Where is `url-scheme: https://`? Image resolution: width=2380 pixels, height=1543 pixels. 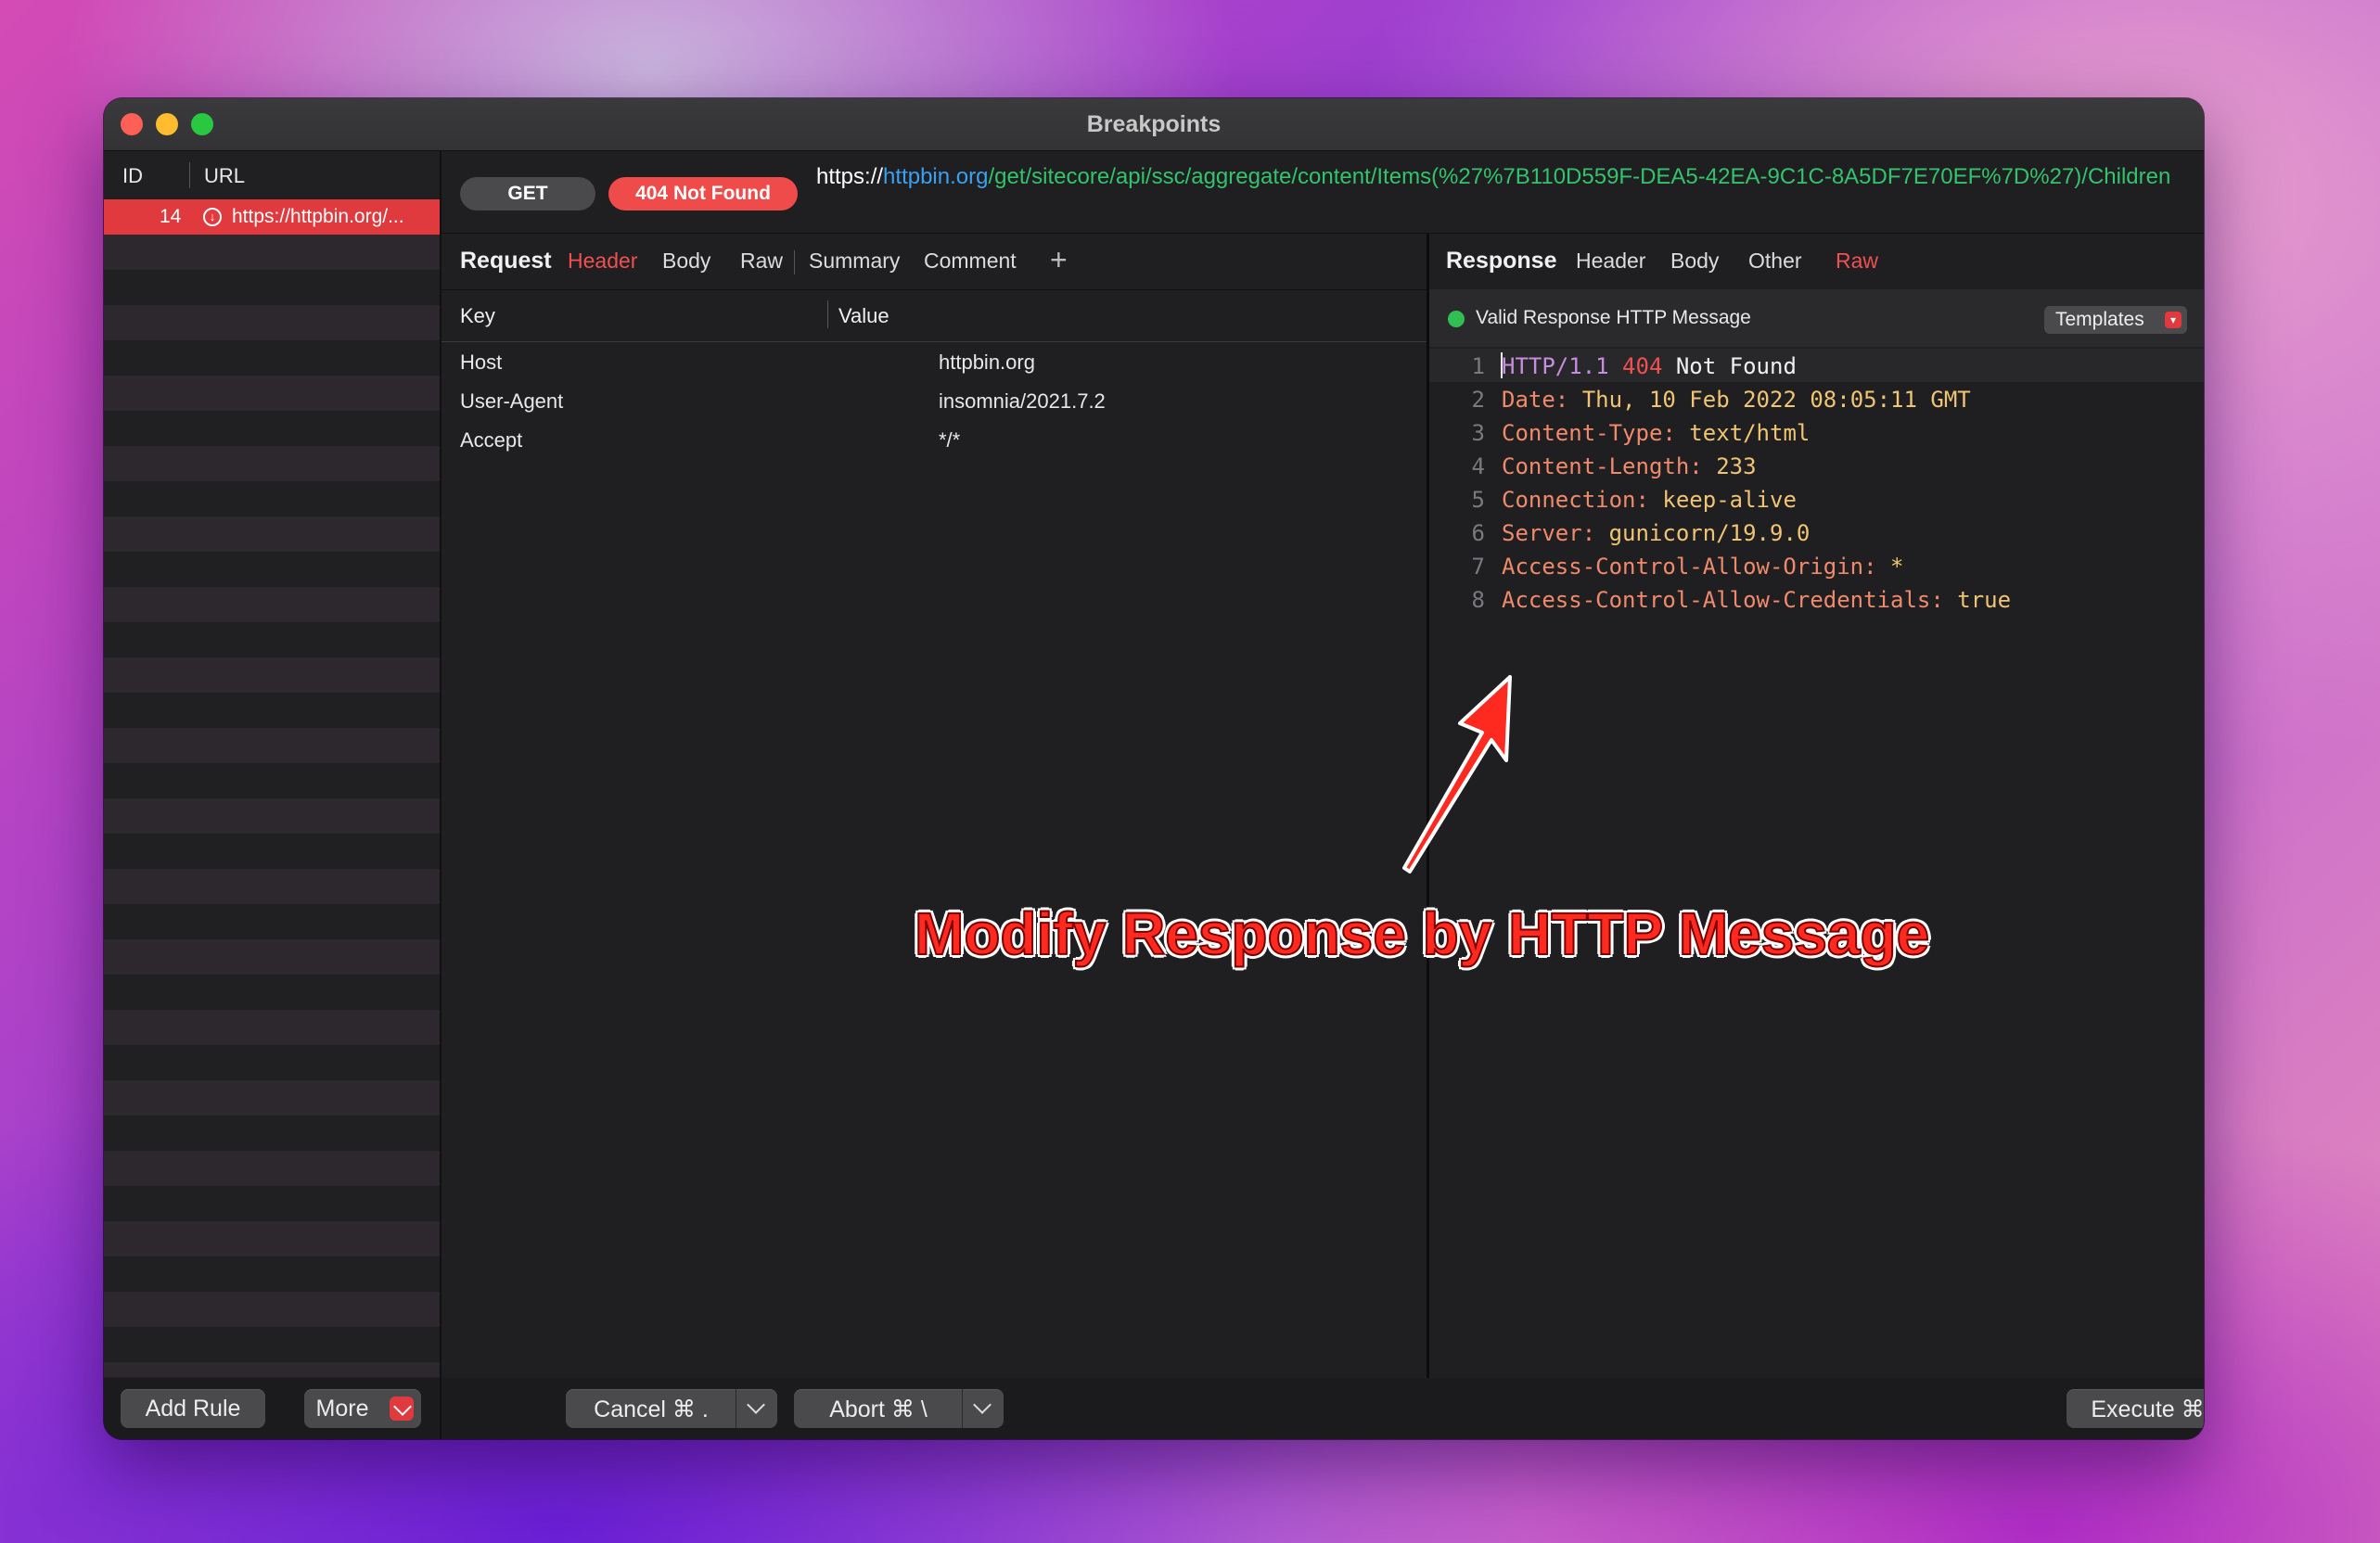 url-scheme: https:// is located at coordinates (850, 176).